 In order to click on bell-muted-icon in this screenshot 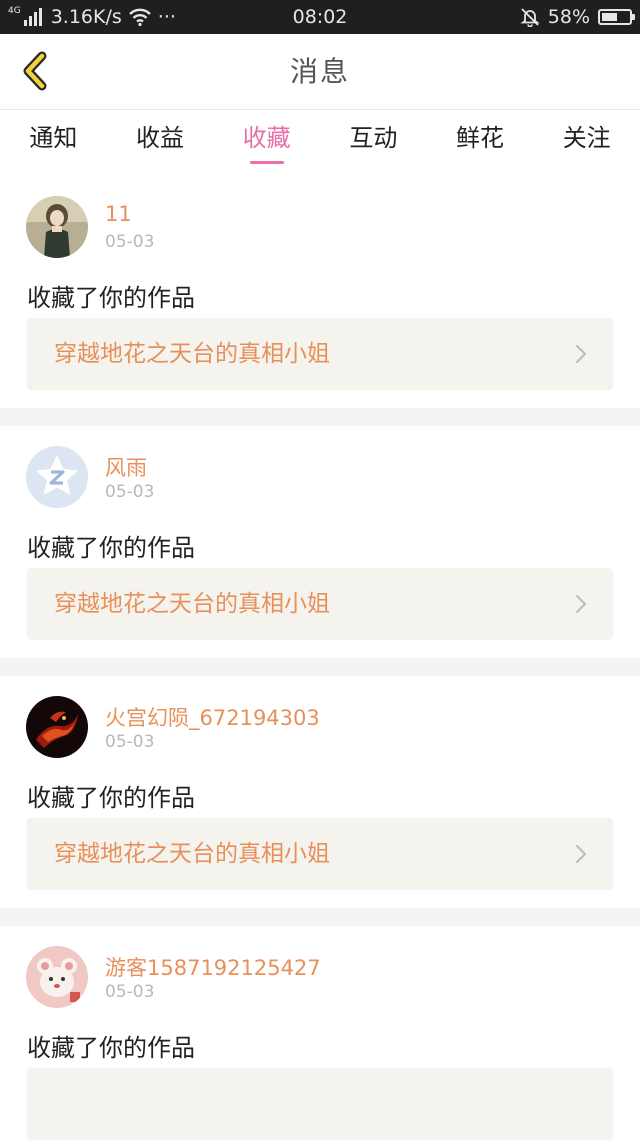, I will do `click(530, 17)`.